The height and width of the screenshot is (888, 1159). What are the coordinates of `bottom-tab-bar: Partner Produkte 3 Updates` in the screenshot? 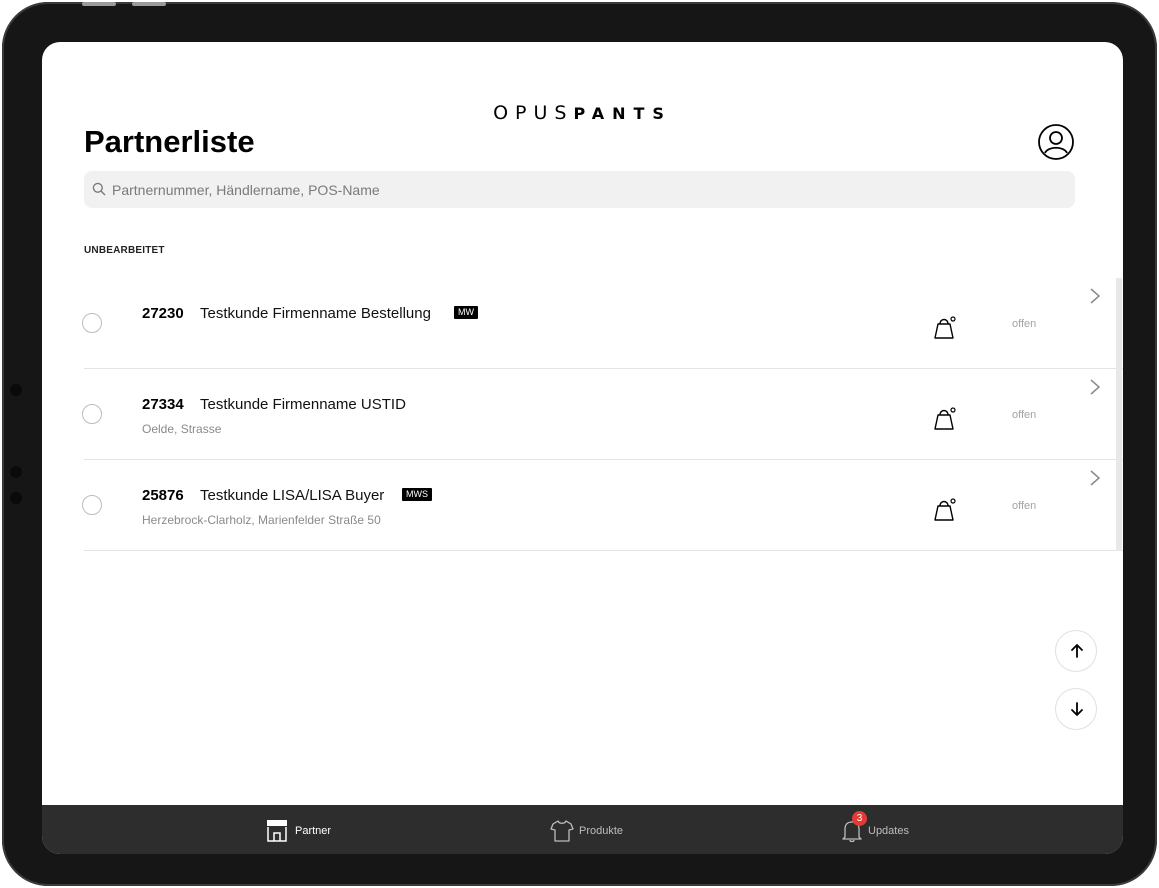 It's located at (582, 829).